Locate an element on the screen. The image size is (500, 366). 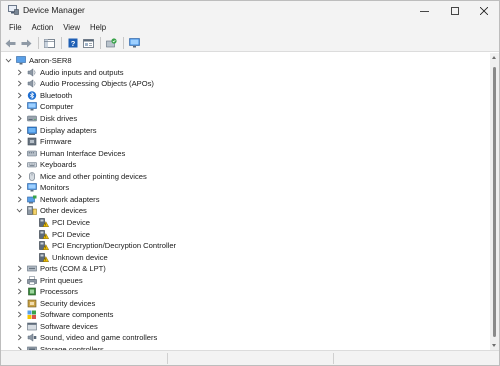
properties-icon is located at coordinates (88, 43).